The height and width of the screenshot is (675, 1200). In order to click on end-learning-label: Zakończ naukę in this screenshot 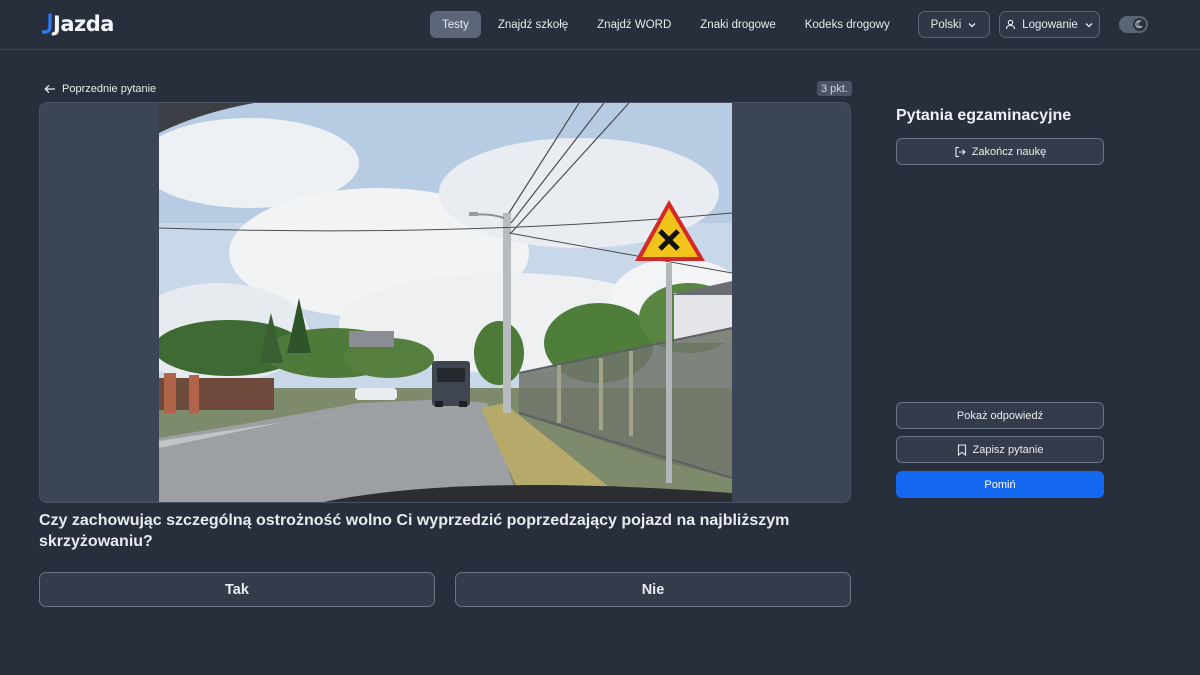, I will do `click(1009, 151)`.